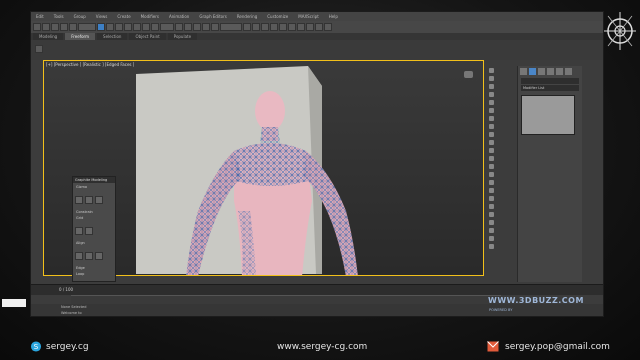  Describe the element at coordinates (80, 36) in the screenshot. I see `tab-freeform: Freeform` at that location.